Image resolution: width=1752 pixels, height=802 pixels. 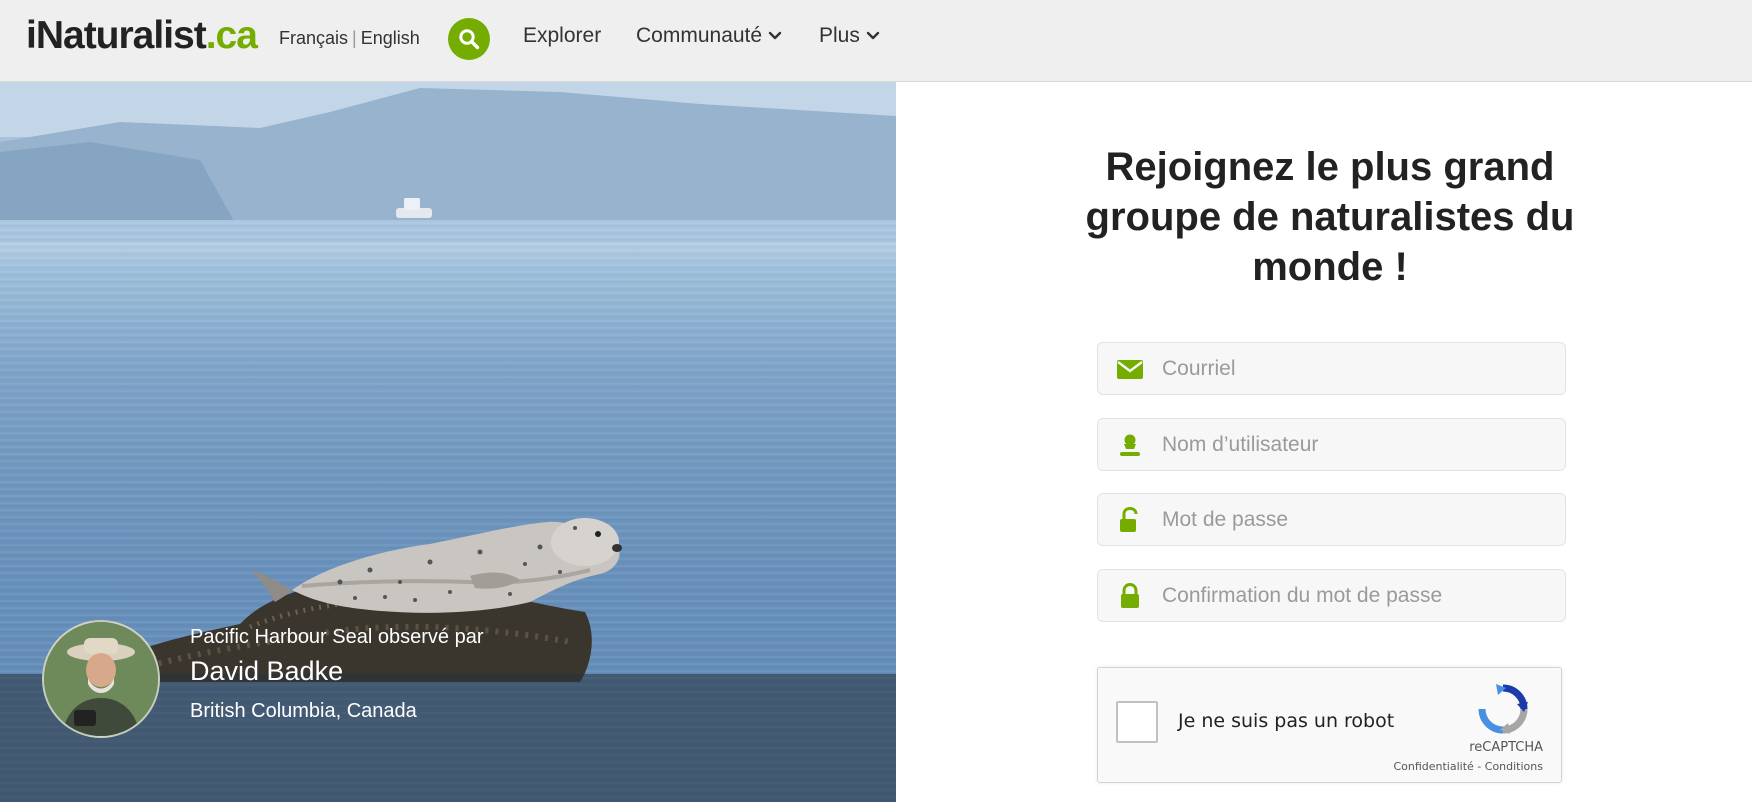 I want to click on password-confirm-field, so click(x=1331, y=595).